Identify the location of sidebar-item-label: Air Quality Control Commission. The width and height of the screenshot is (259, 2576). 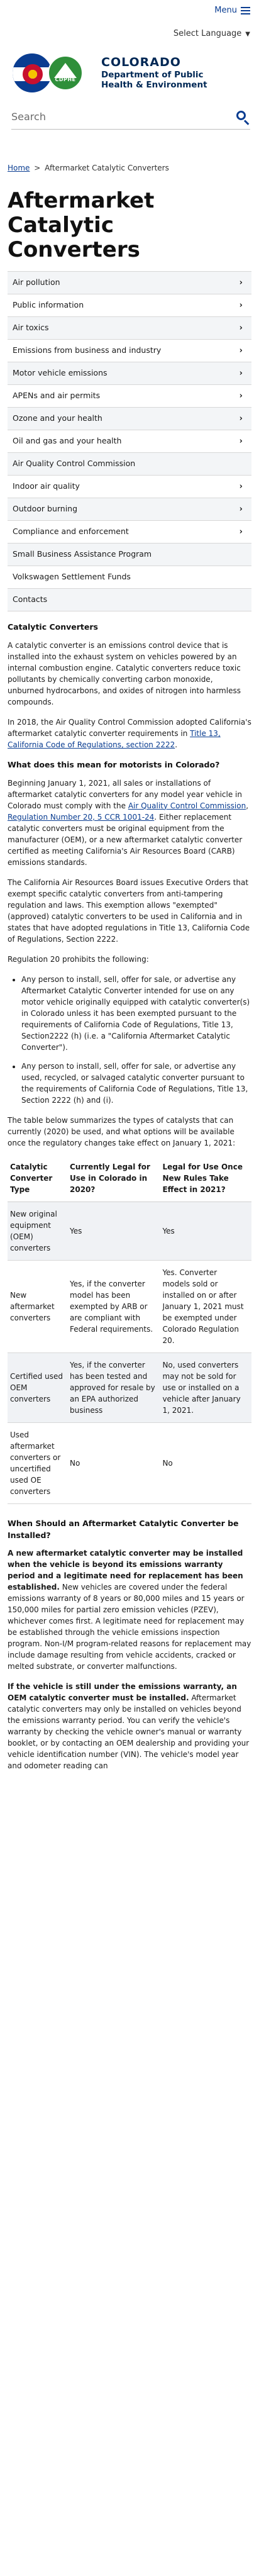
(75, 464).